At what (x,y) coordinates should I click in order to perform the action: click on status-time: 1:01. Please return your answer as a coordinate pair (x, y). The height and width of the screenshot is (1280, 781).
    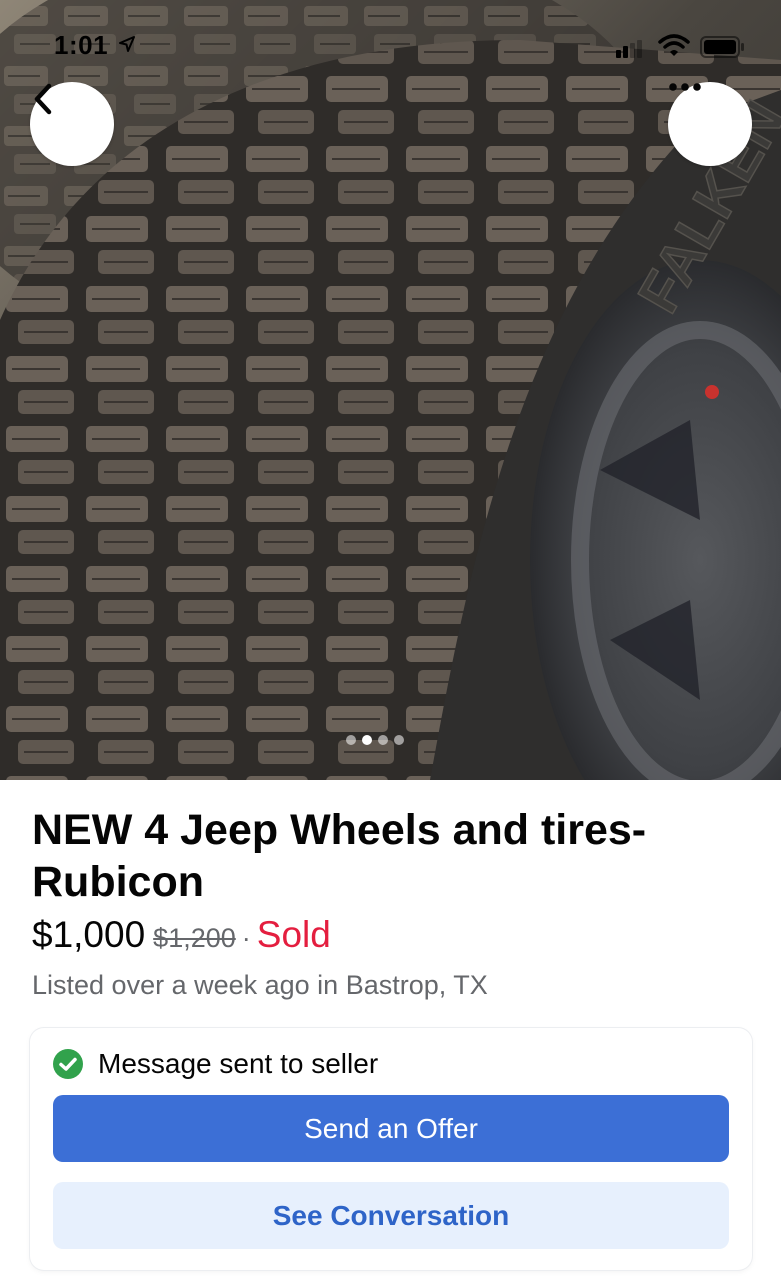
    Looking at the image, I should click on (81, 45).